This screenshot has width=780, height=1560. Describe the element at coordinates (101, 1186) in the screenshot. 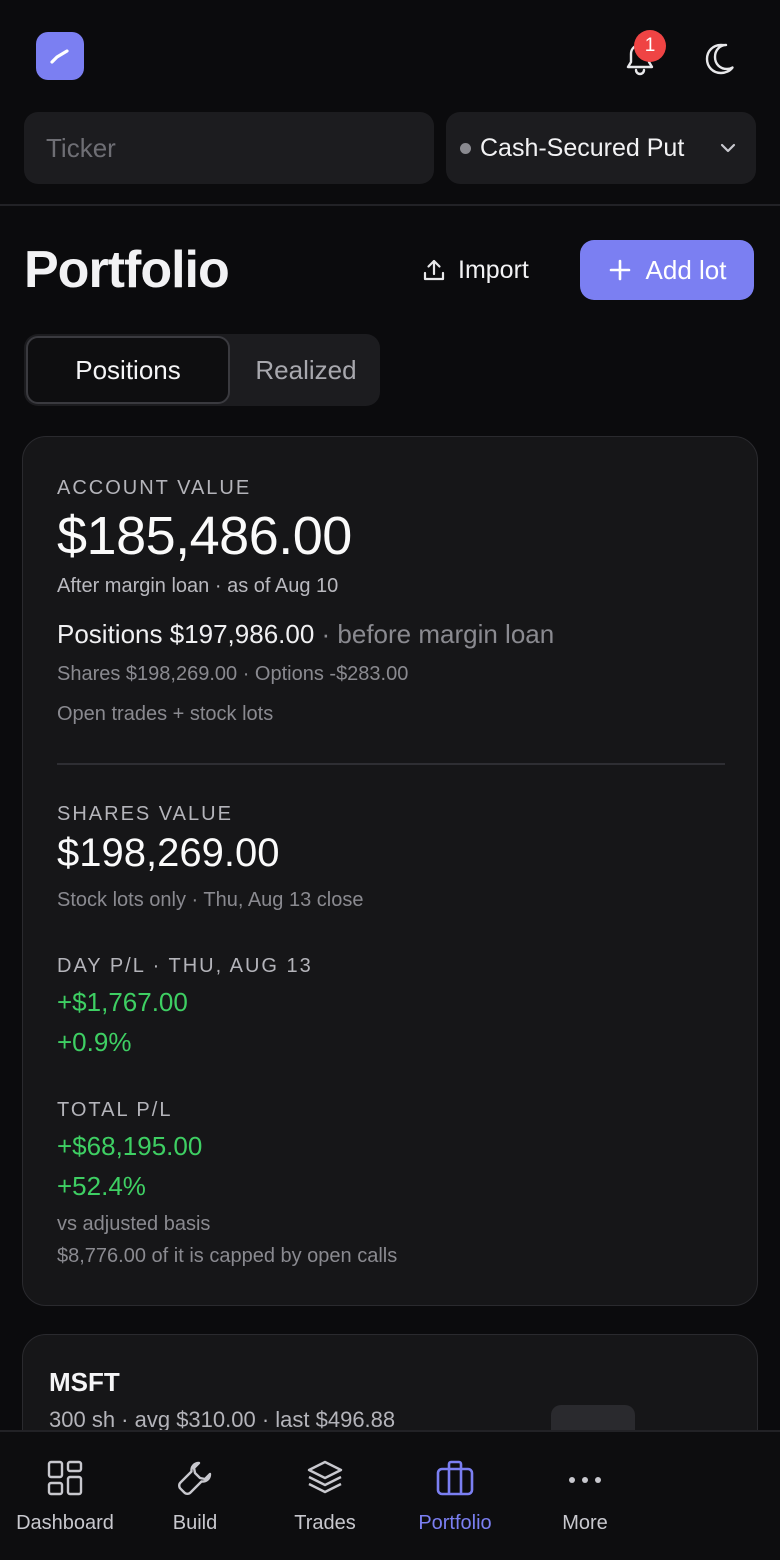

I see `total-pl-percent: +52.4%` at that location.